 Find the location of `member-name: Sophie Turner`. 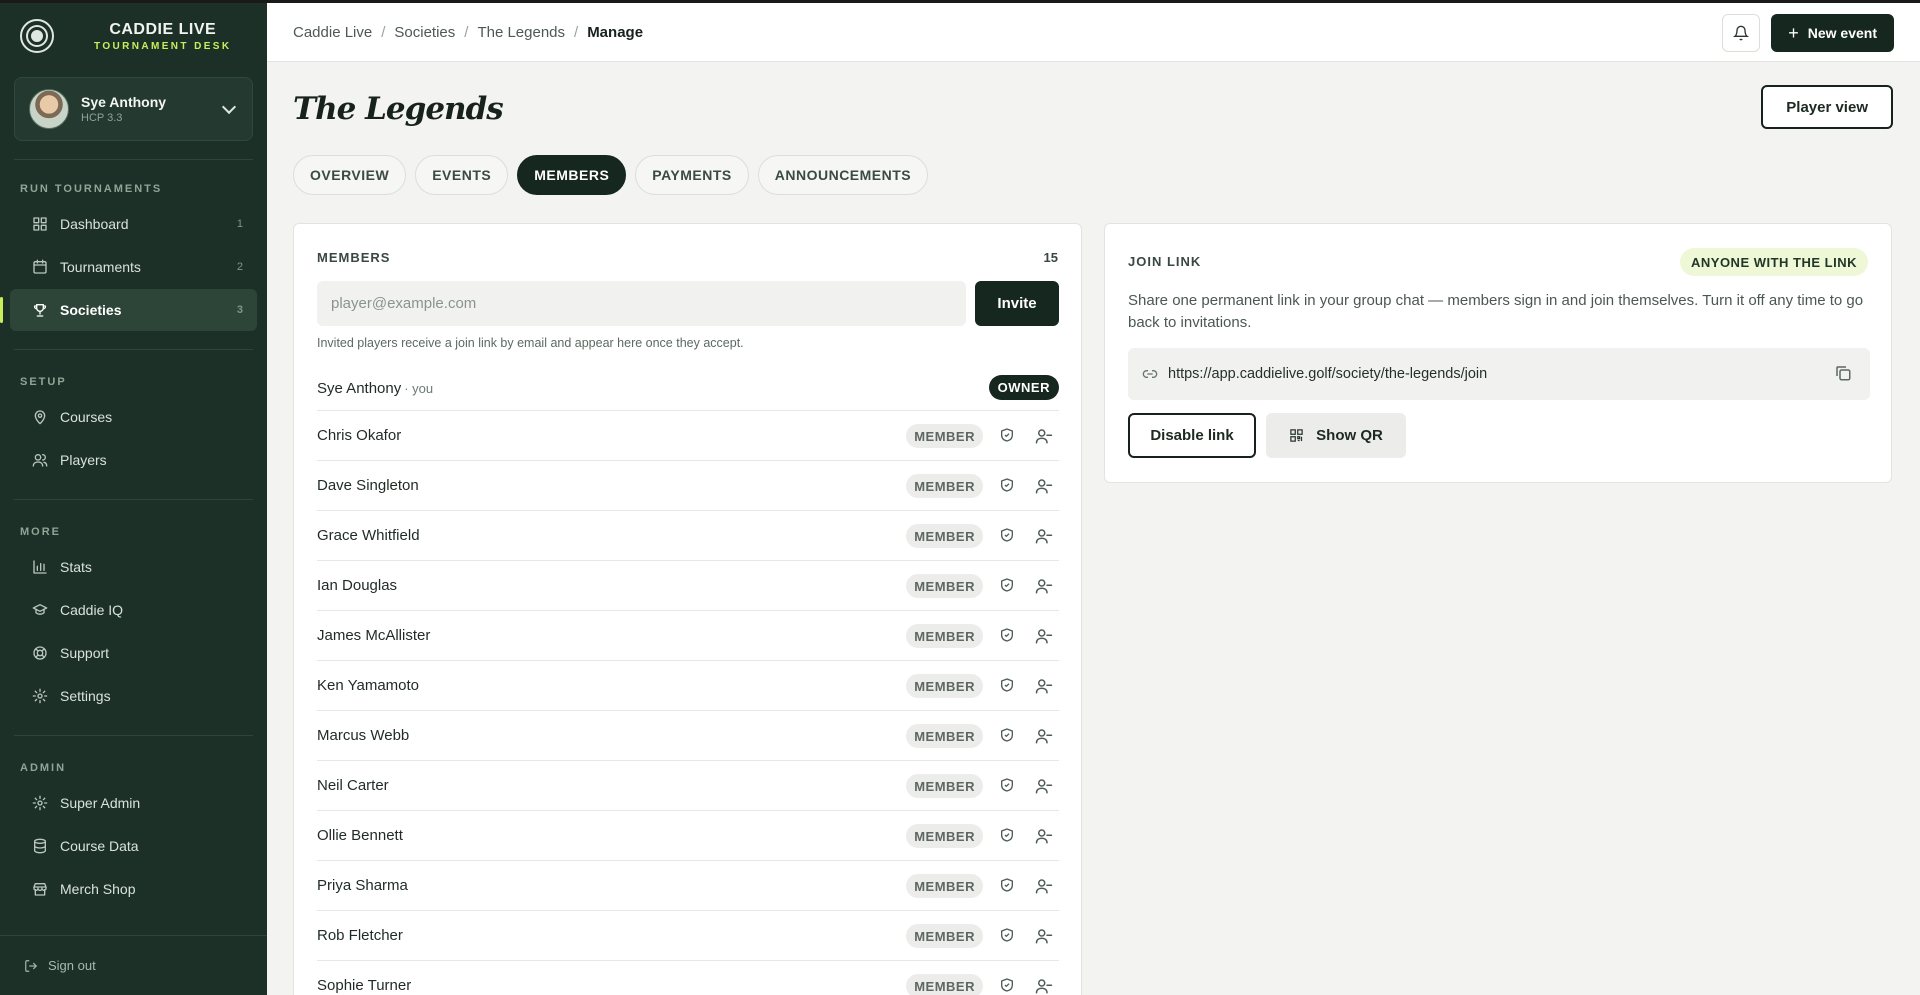

member-name: Sophie Turner is located at coordinates (364, 985).